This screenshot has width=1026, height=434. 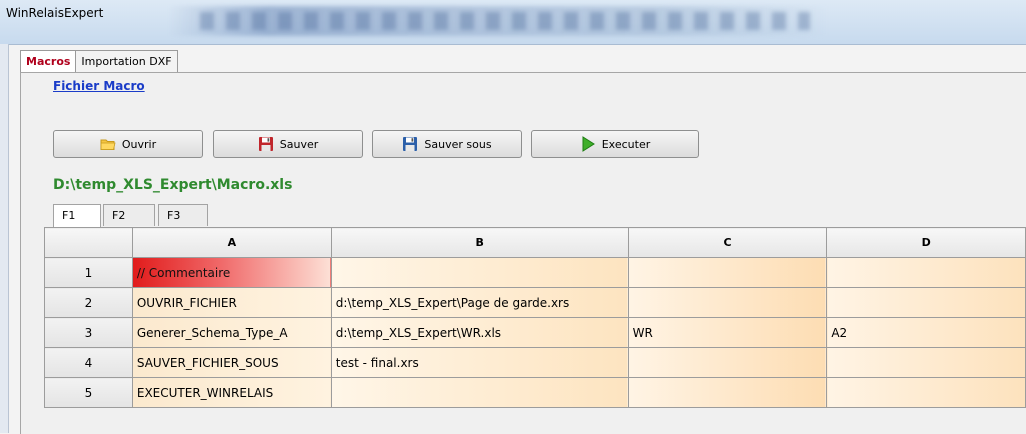 I want to click on grid-header-row: A B C D, so click(x=535, y=242).